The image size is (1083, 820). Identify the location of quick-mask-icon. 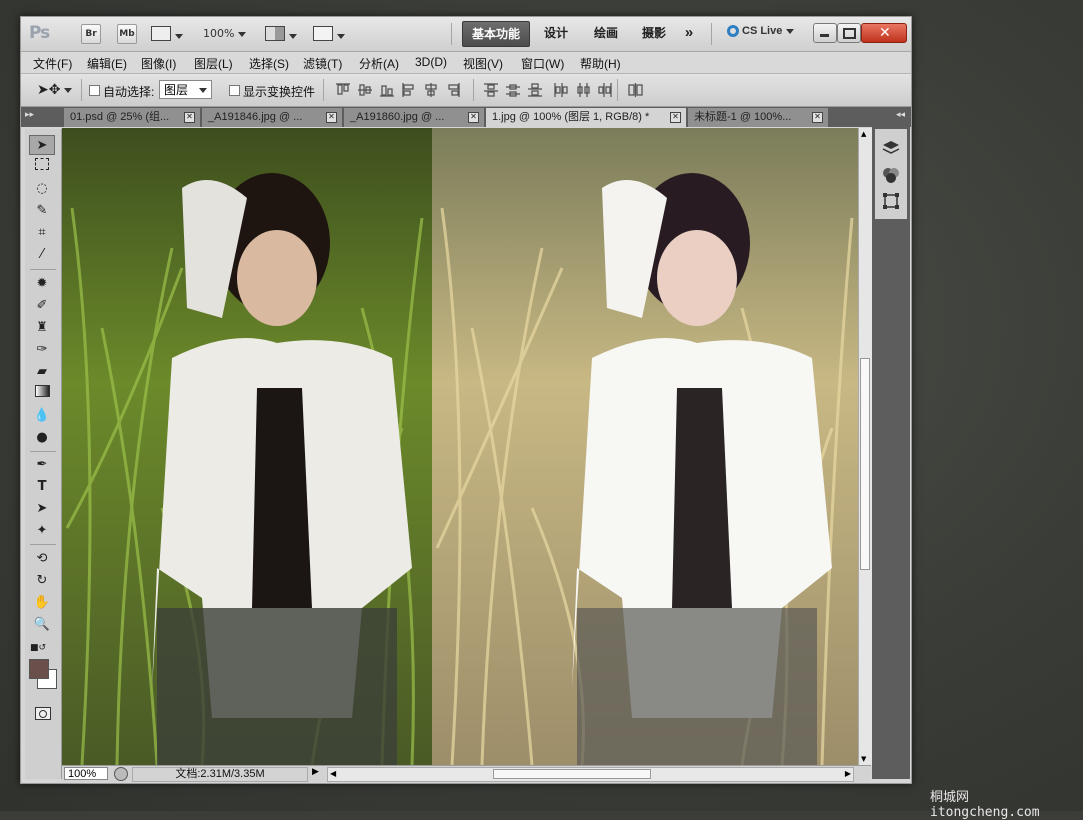
(43, 714).